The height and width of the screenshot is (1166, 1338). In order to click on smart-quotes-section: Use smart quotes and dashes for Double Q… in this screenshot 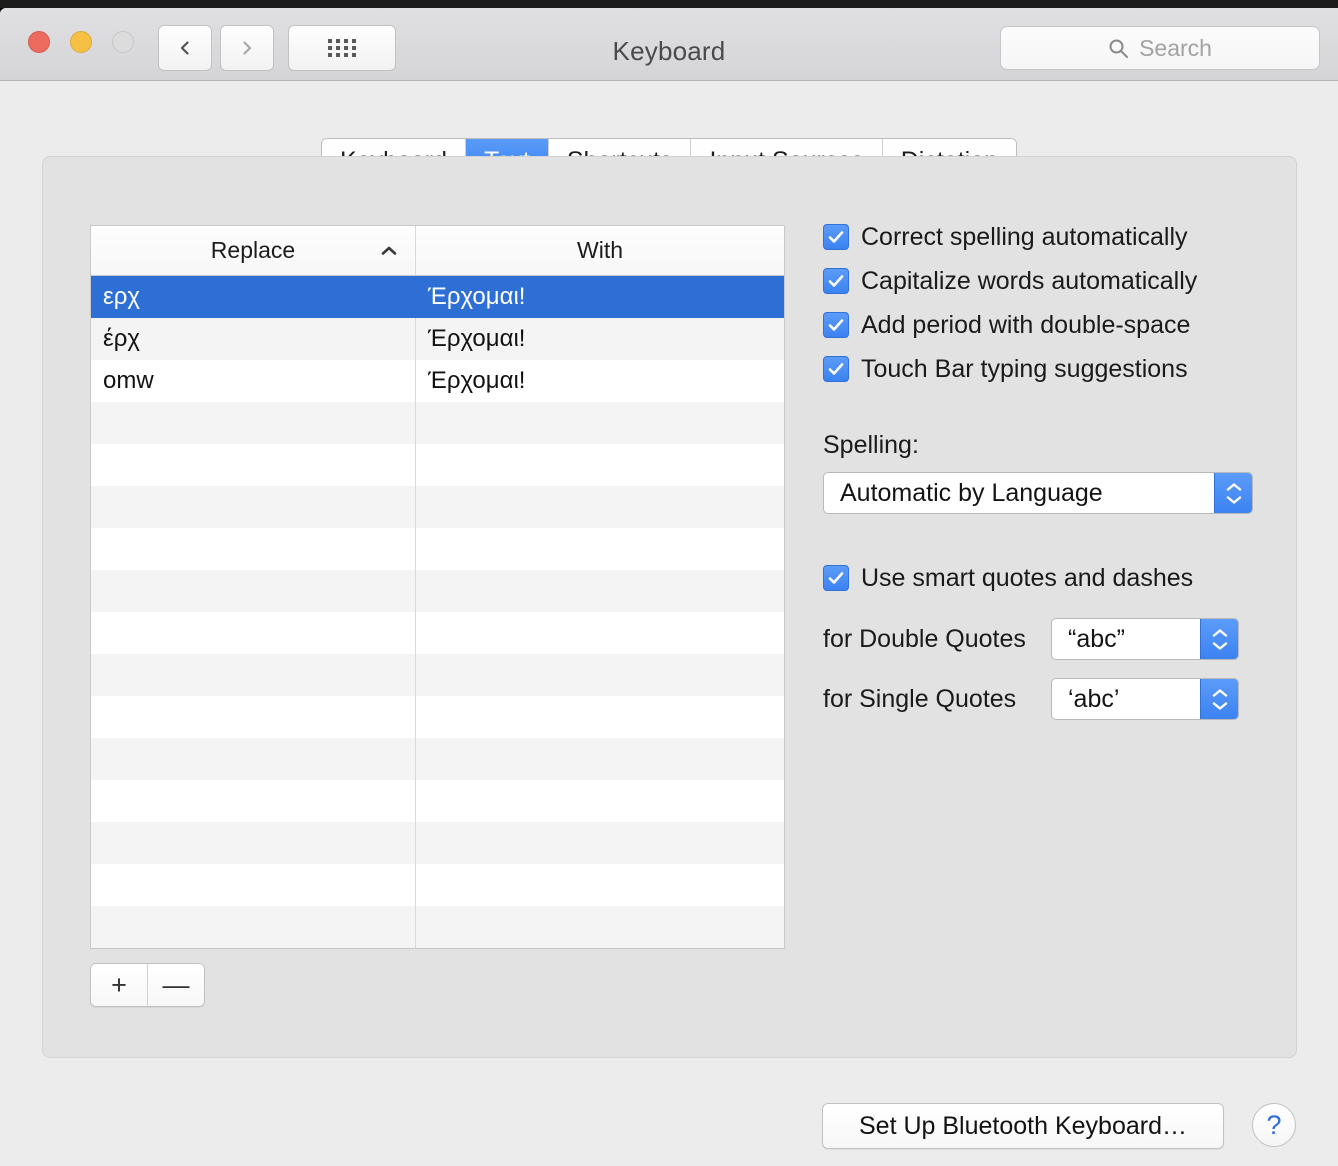, I will do `click(1048, 638)`.